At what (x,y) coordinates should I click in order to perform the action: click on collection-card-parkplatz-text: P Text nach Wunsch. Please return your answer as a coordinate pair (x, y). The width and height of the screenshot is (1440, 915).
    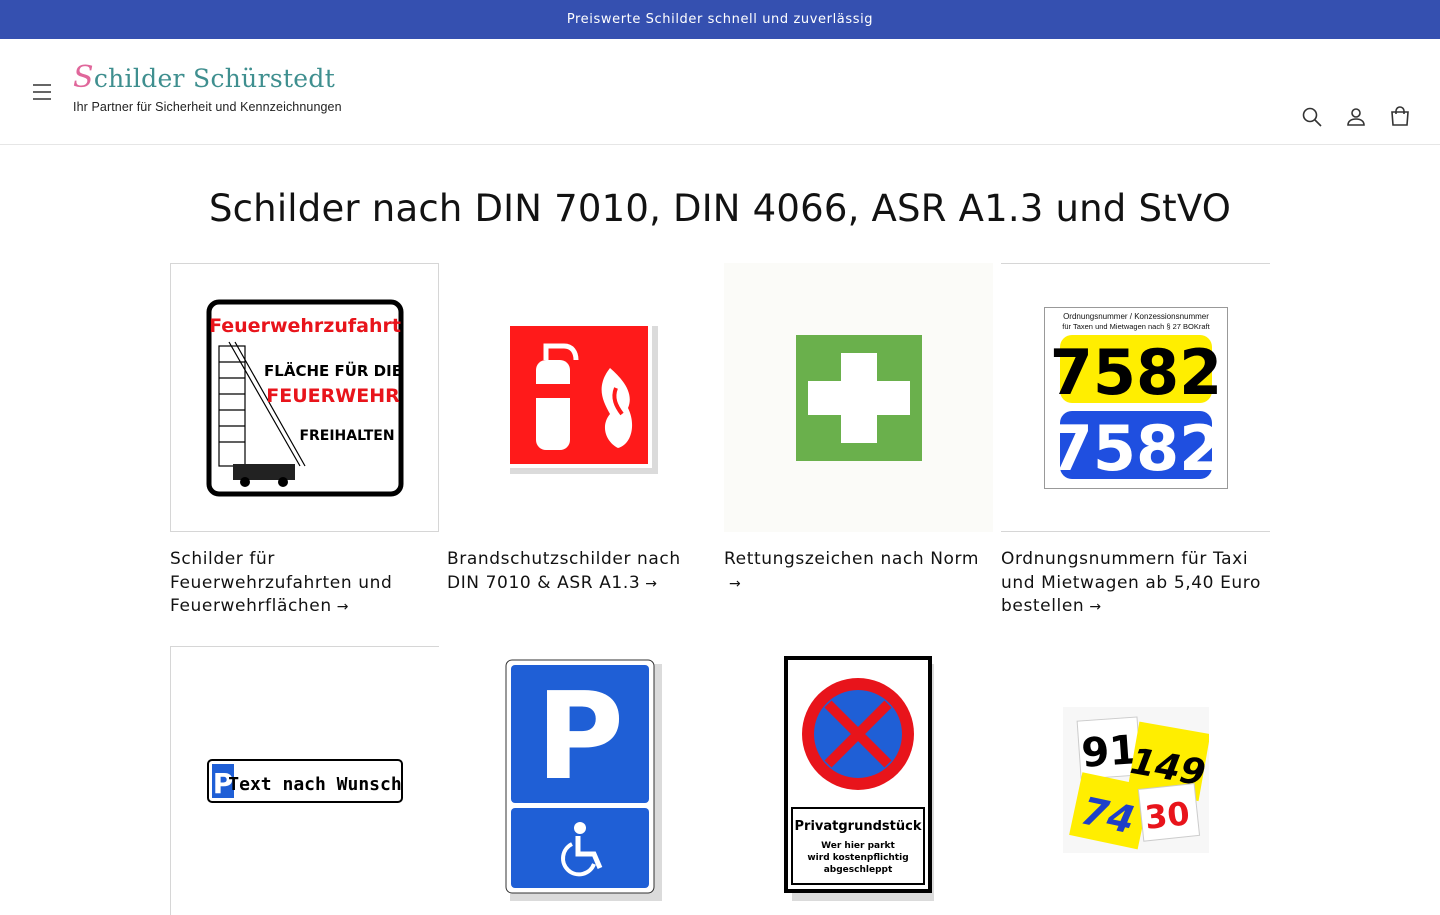
    Looking at the image, I should click on (304, 780).